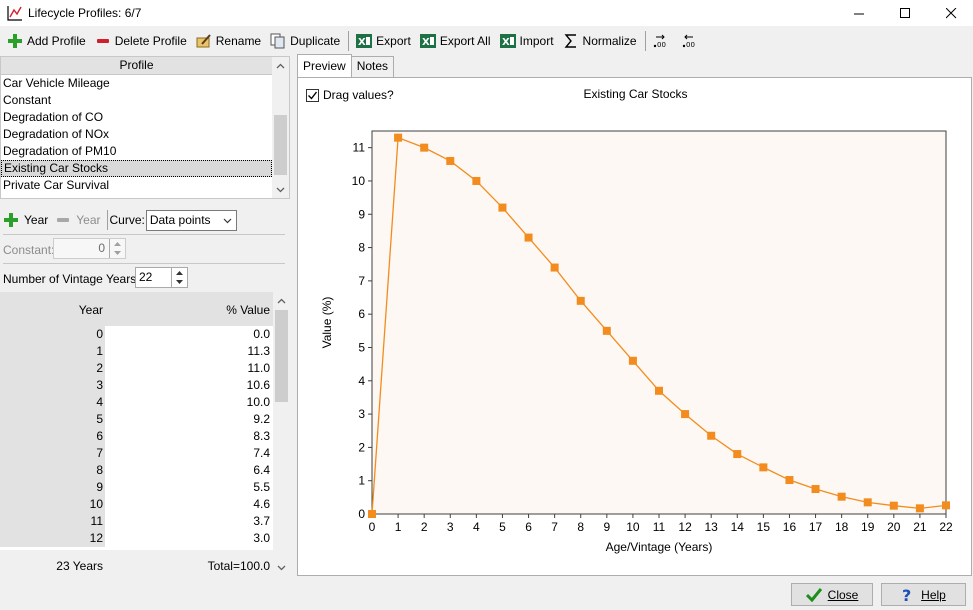 The image size is (973, 610). I want to click on value-cell: 10.0, so click(189, 402).